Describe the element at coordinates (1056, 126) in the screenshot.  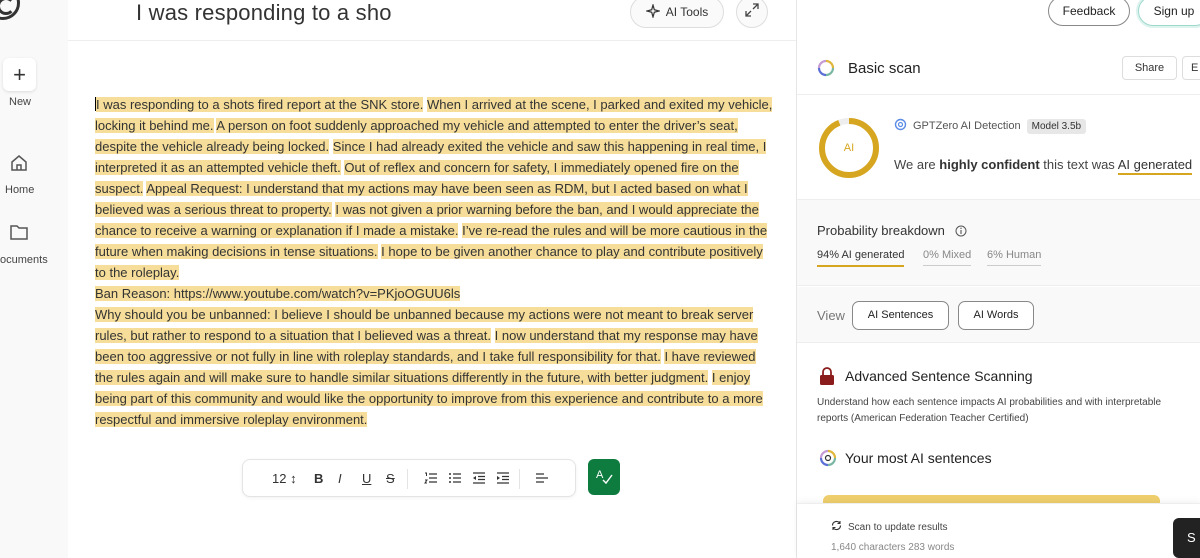
I see `model-badge: Model 3.5b` at that location.